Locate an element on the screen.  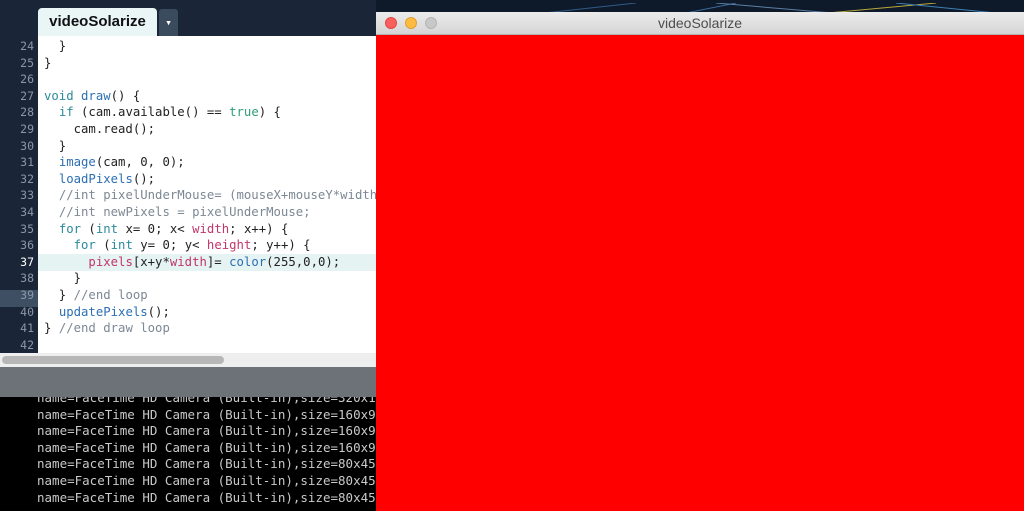
editor-horizontal-scrollbar is located at coordinates (188, 360).